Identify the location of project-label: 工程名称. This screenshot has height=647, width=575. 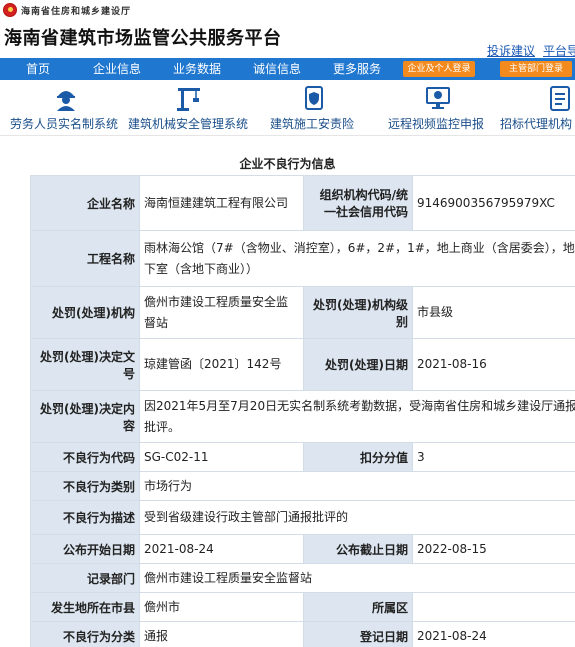
(85, 258).